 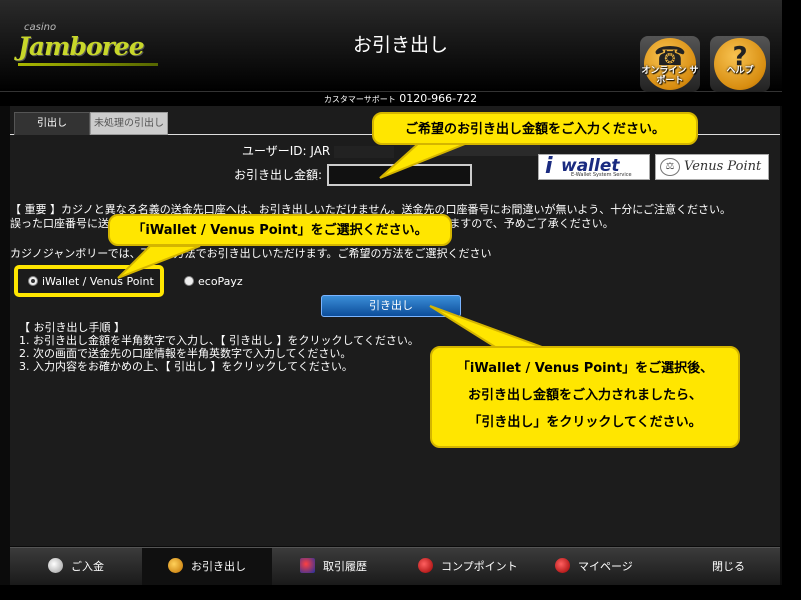 I want to click on callout-steps-line-2: お引き出し金額をご入力されましたら、, so click(x=584, y=395).